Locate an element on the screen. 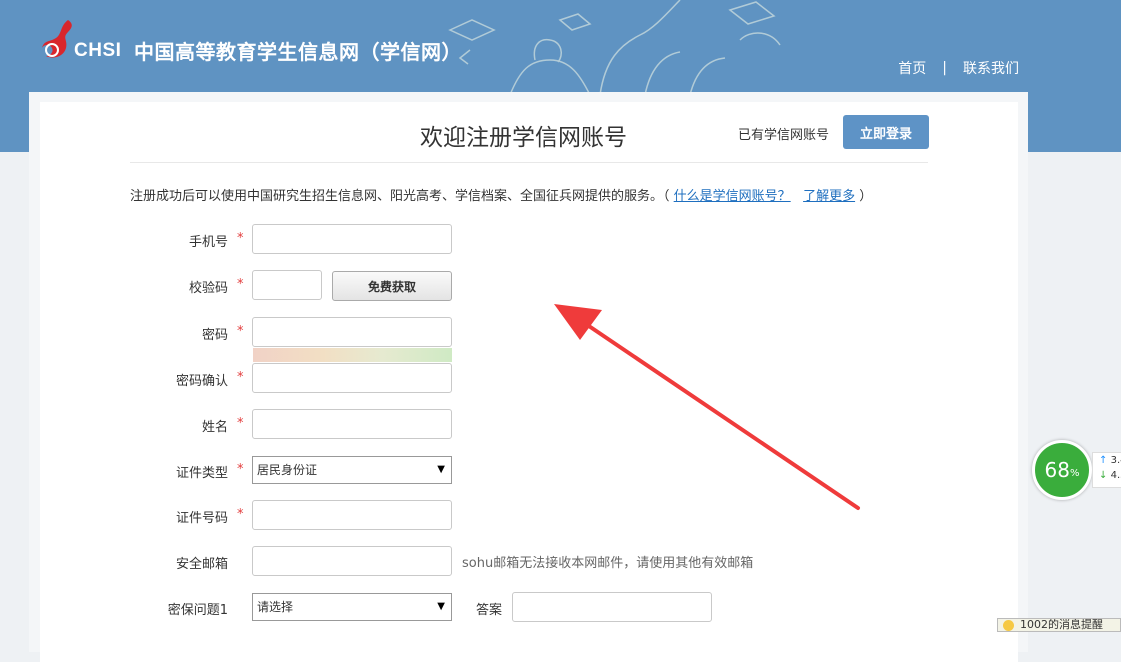 The height and width of the screenshot is (662, 1121). annotation-arrow-icon is located at coordinates (707, 407).